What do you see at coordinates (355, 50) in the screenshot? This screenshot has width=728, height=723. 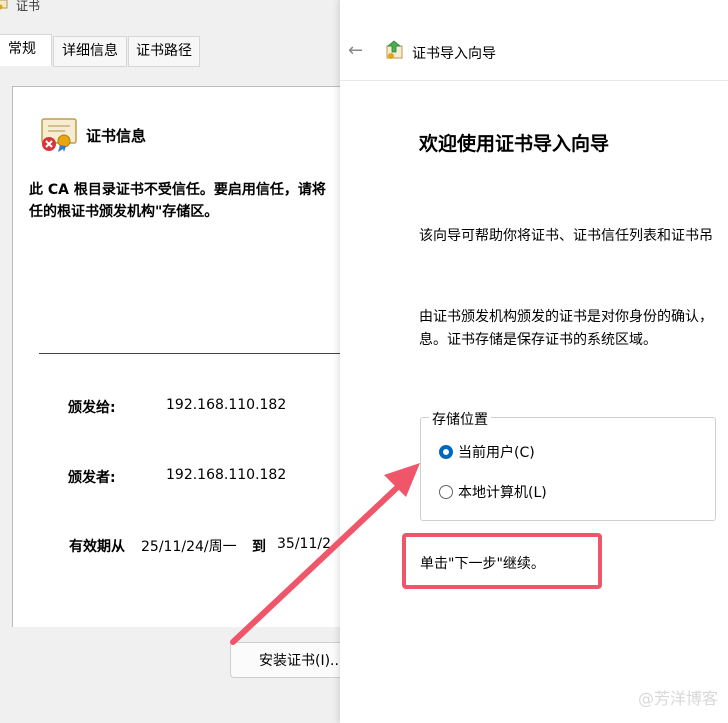 I see `back-arrow-icon: ←` at bounding box center [355, 50].